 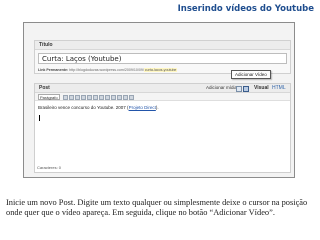 I want to click on justify-button, so click(x=71, y=97).